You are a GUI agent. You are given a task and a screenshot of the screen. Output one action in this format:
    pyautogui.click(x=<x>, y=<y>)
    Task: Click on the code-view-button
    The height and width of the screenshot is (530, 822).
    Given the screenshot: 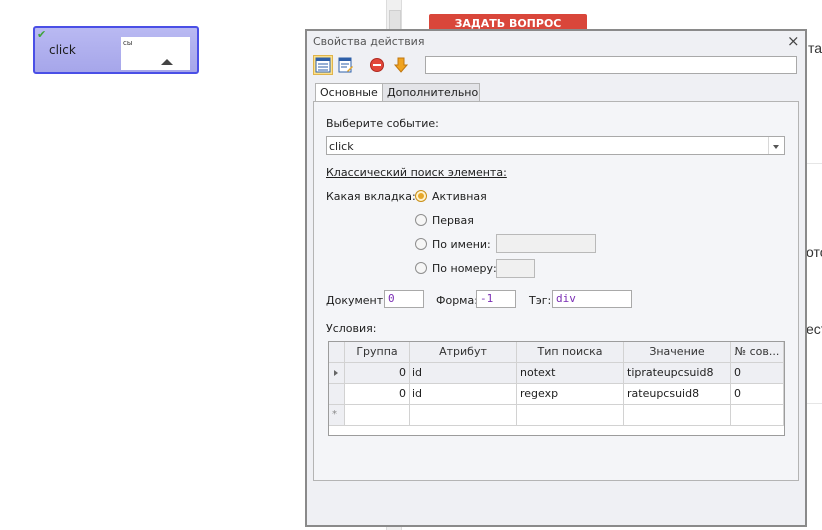 What is the action you would take?
    pyautogui.click(x=346, y=65)
    